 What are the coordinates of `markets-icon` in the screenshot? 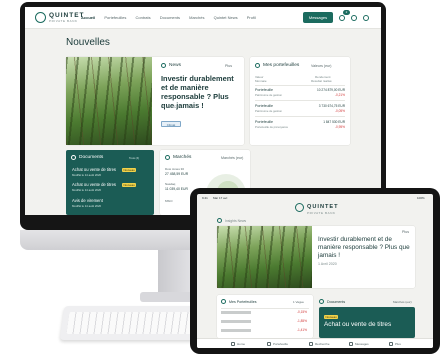 It's located at (167, 157).